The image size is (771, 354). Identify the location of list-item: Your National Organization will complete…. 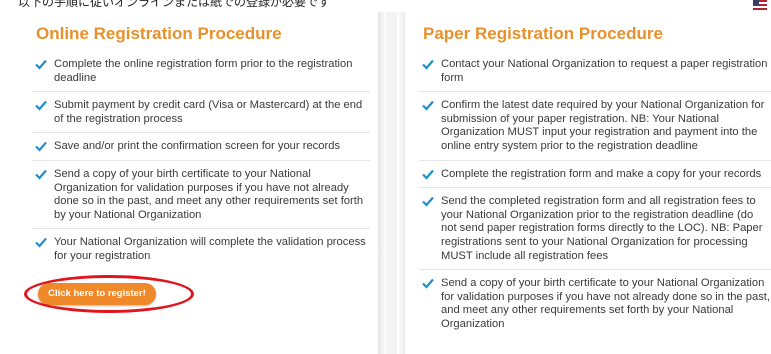
(201, 252).